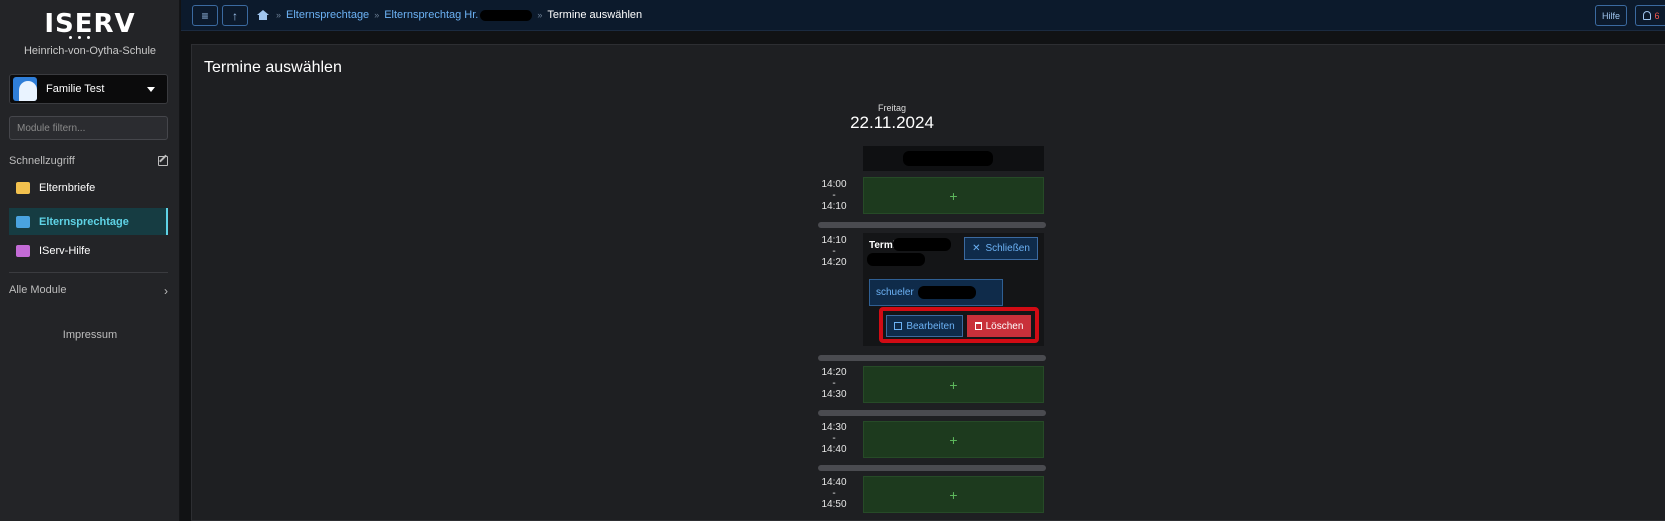  Describe the element at coordinates (595, 15) in the screenshot. I see `breadcrumb-current: Termine auswählen` at that location.